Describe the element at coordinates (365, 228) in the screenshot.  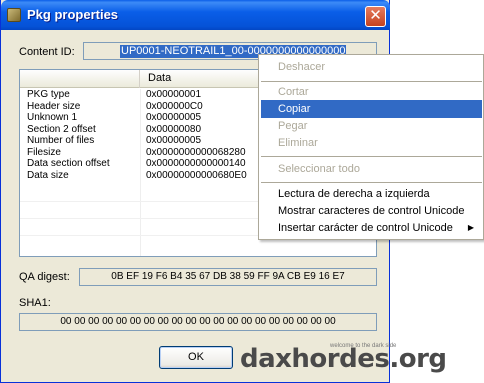
I see `menu-item-insert-unicode-label: Insertar carácter de control Unicode` at that location.